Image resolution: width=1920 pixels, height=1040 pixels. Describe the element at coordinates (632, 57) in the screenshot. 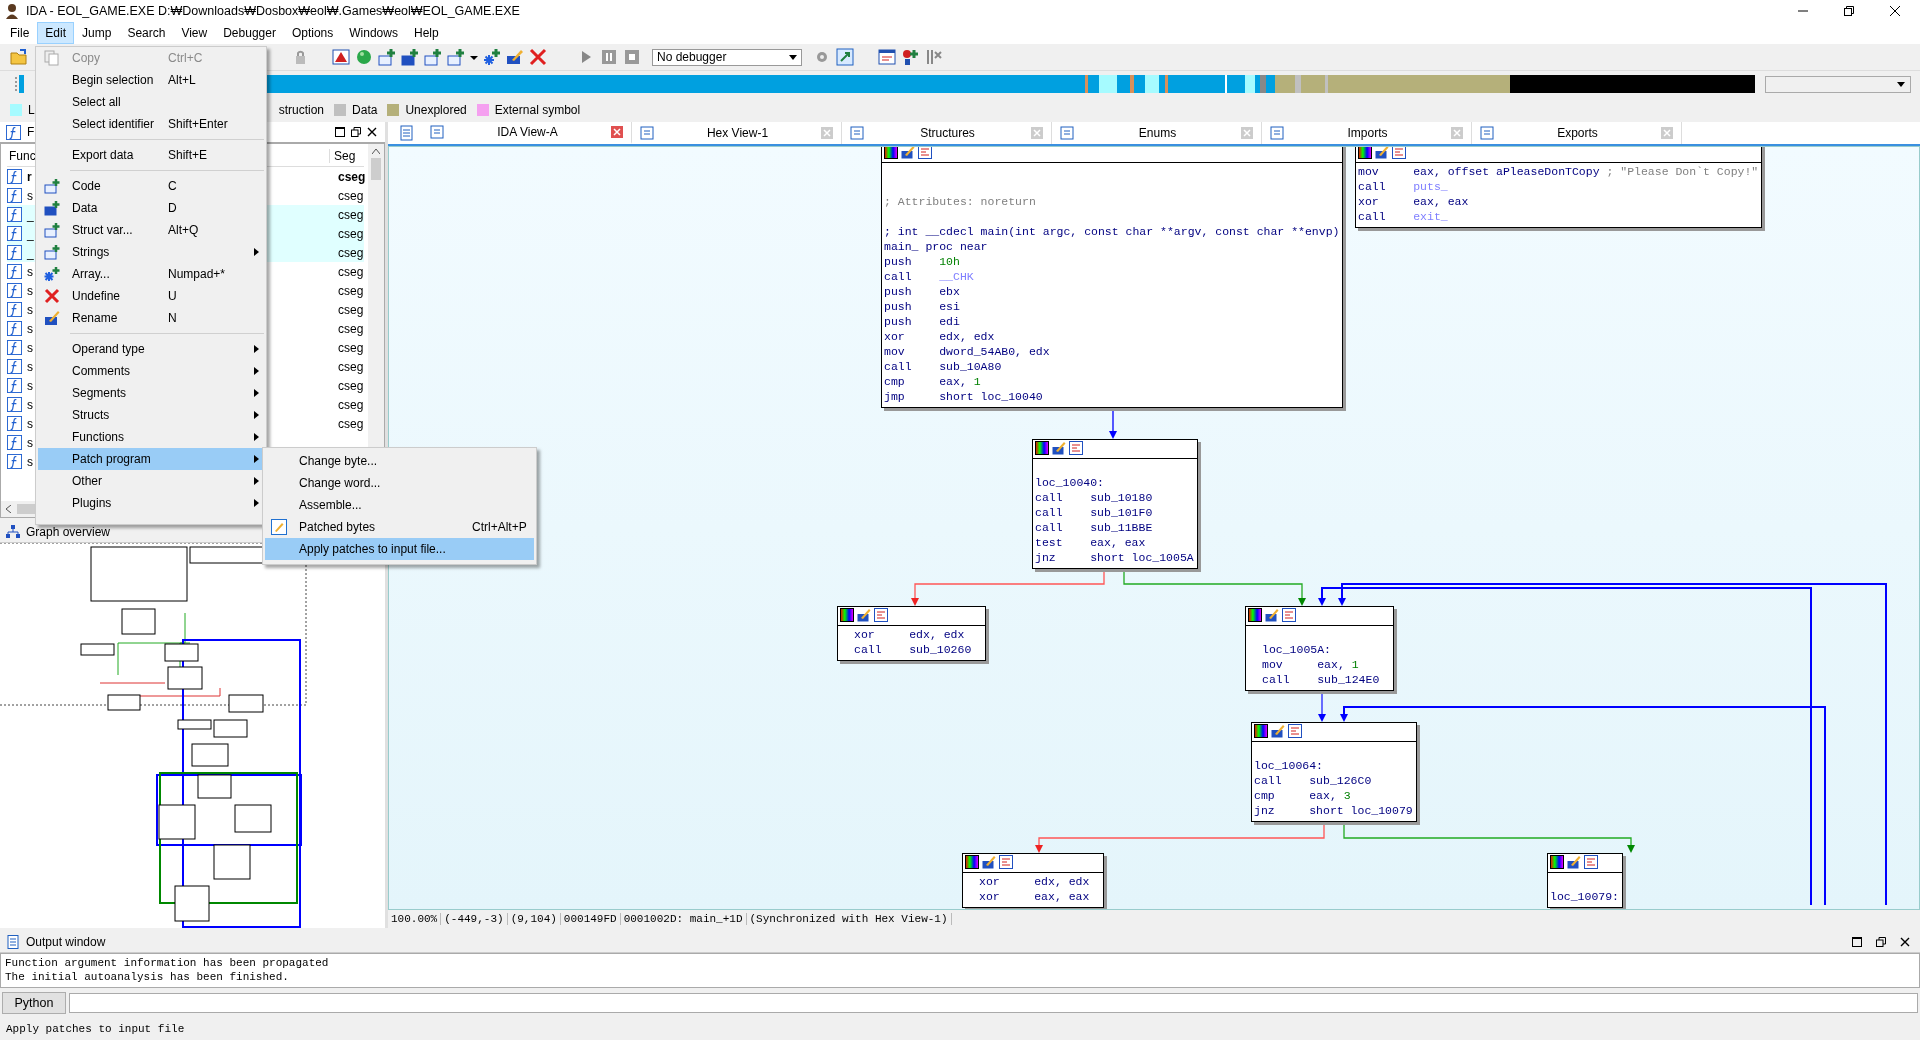

I see `stop-icon` at that location.